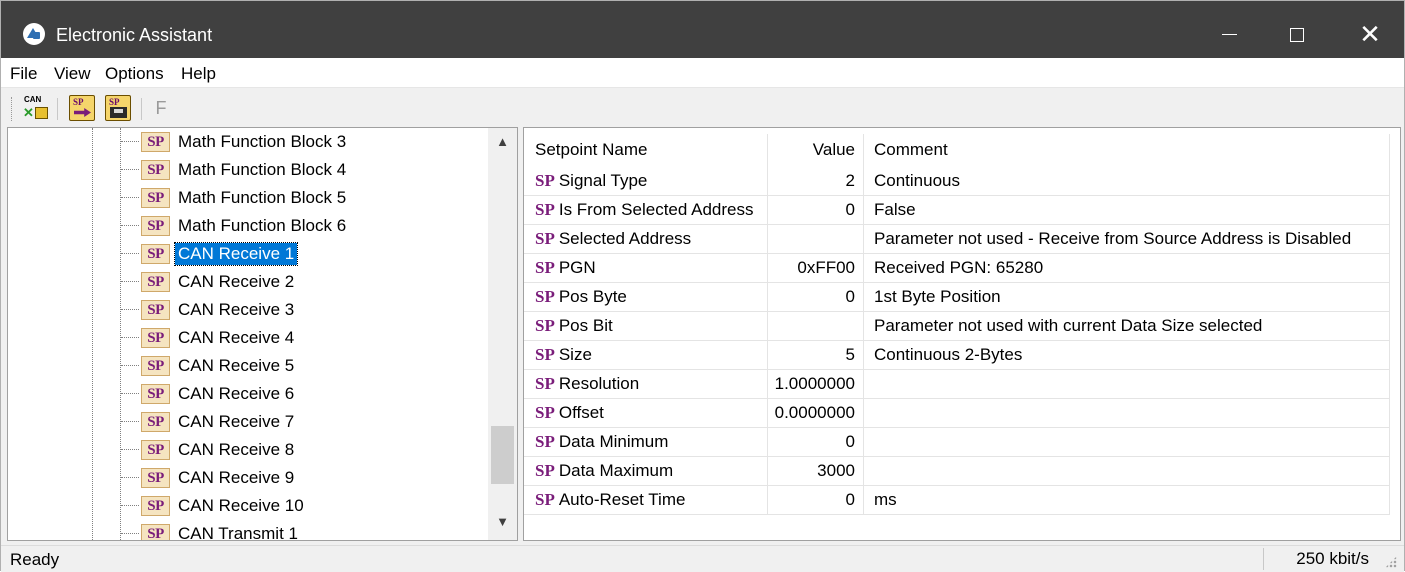  Describe the element at coordinates (36, 108) in the screenshot. I see `can-connect-button: CAN ✕` at that location.